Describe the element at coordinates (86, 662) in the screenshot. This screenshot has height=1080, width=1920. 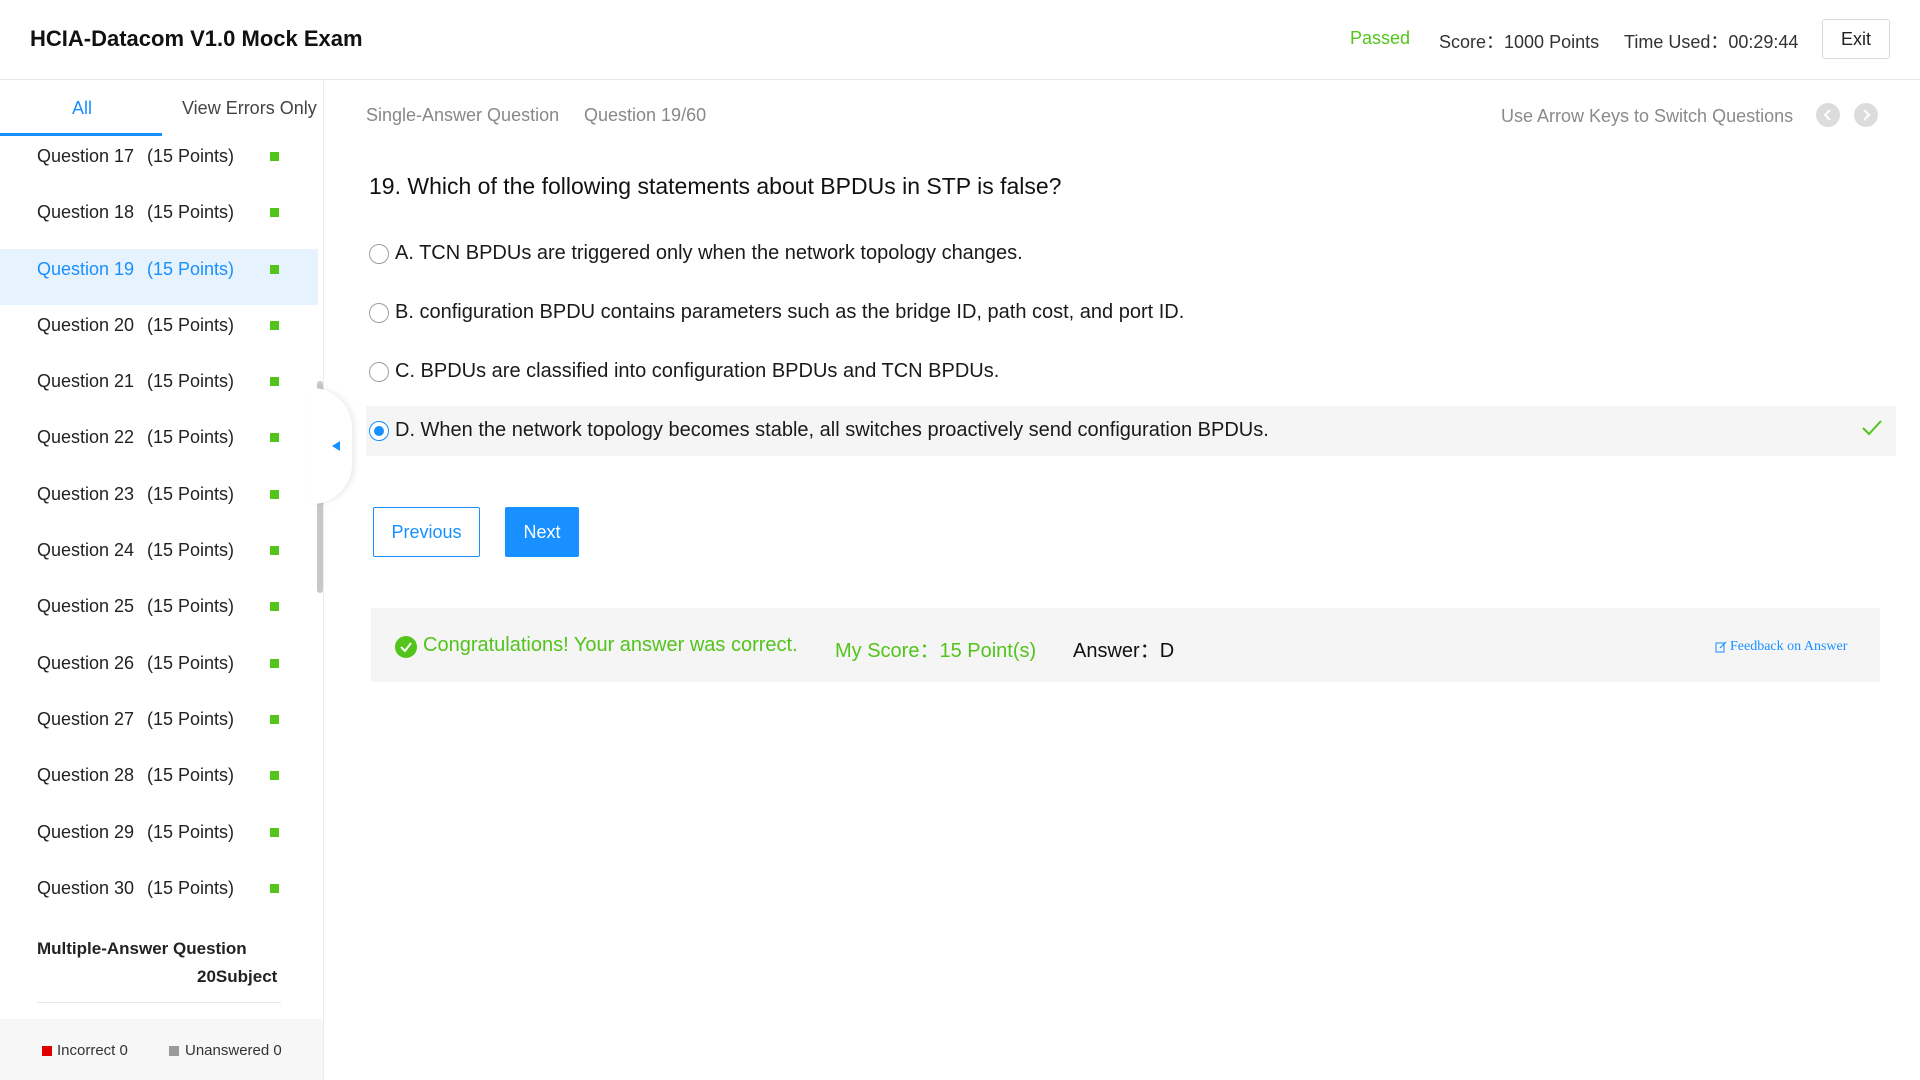
I see `question-label: Question 26` at that location.